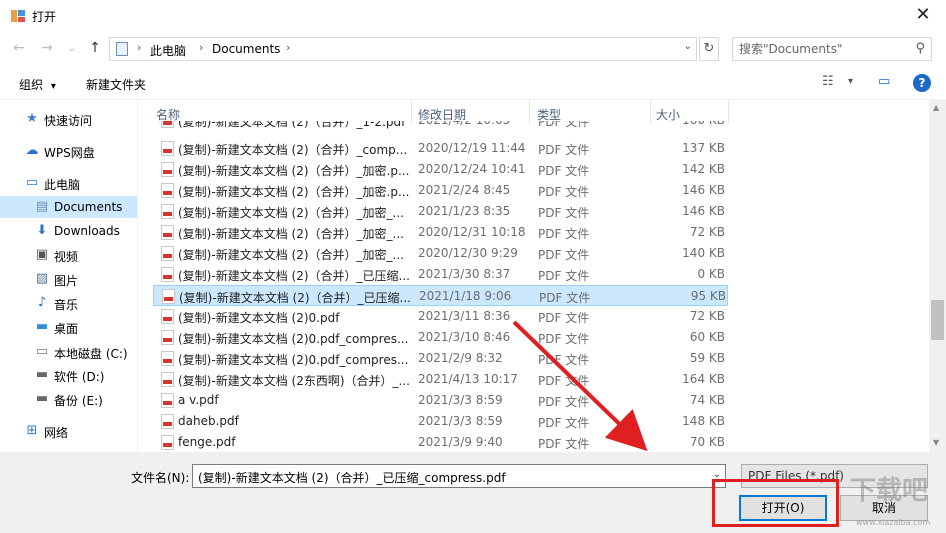  Describe the element at coordinates (923, 16) in the screenshot. I see `close-icon: ✕` at that location.